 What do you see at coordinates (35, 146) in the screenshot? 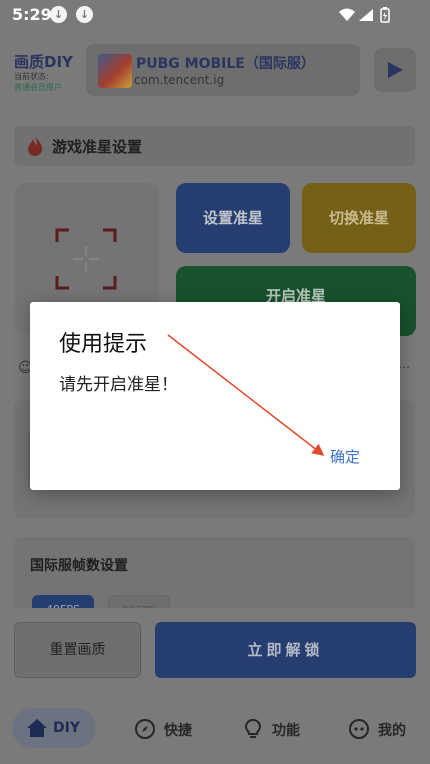
I see `flame-icon` at bounding box center [35, 146].